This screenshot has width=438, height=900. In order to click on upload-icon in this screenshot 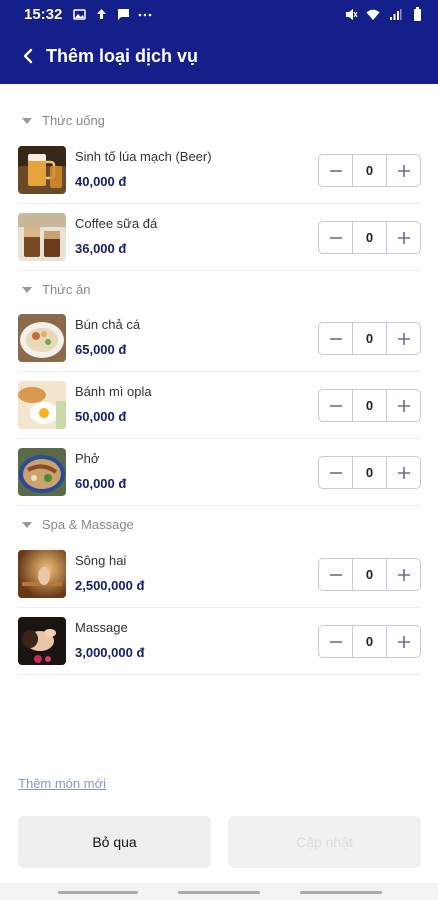, I will do `click(101, 14)`.